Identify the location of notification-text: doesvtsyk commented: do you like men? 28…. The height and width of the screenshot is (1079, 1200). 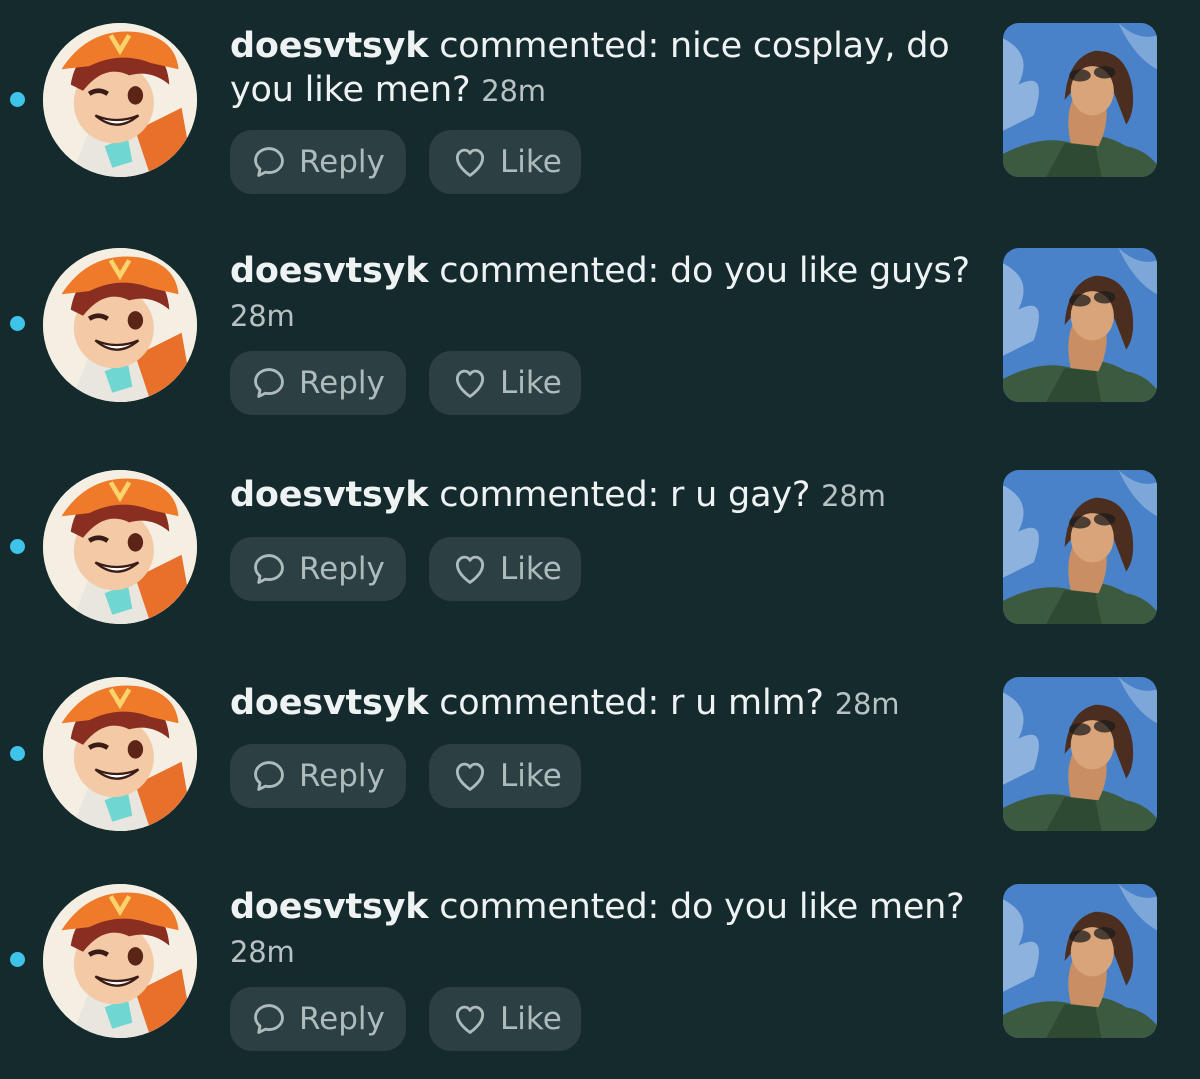
(605, 929).